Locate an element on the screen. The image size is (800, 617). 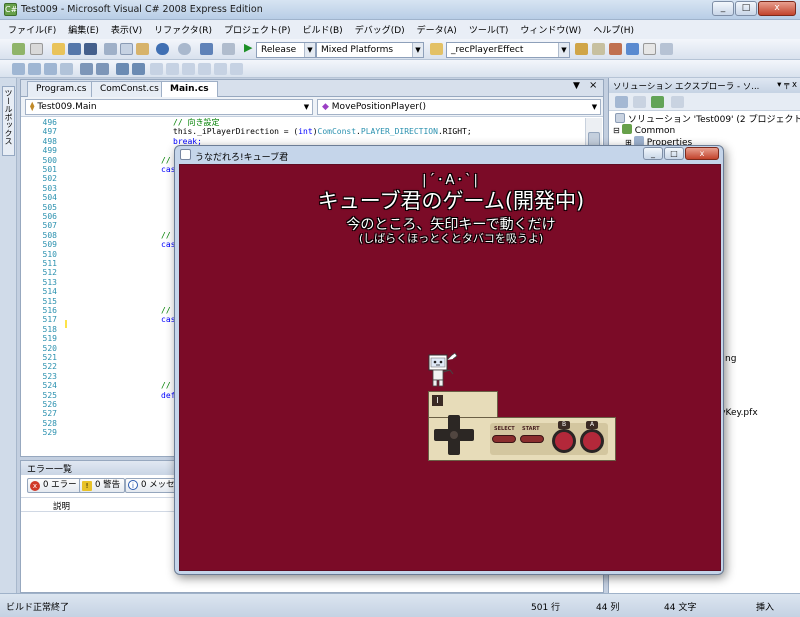
copy-icon is located at coordinates (126, 49).